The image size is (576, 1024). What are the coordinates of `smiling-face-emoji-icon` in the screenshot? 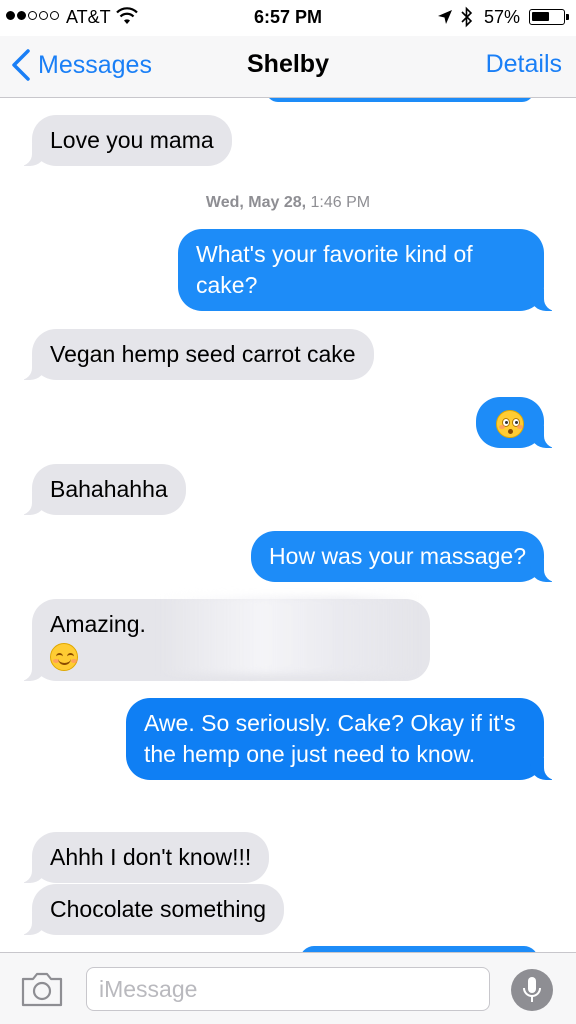 It's located at (64, 656).